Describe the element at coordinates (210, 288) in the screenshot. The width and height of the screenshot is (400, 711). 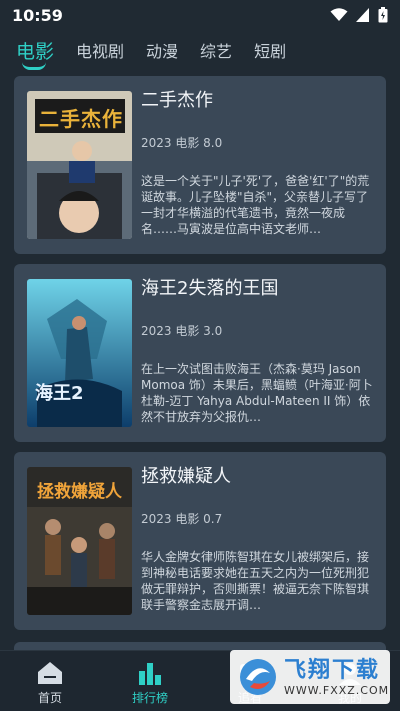
I see `movie-title: 海王2失落的王国` at that location.